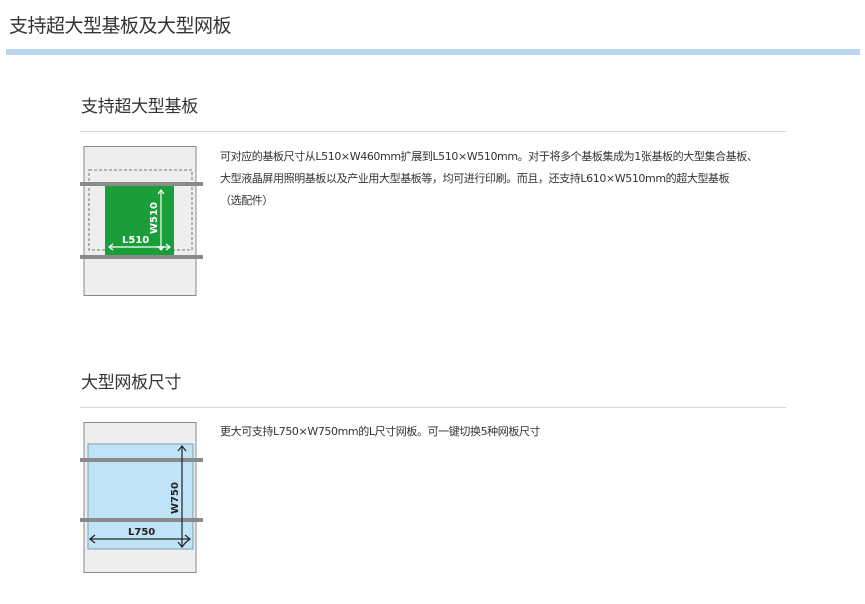 This screenshot has height=604, width=865. Describe the element at coordinates (432, 28) in the screenshot. I see `page-header: 支持超大型基板及大型网板` at that location.